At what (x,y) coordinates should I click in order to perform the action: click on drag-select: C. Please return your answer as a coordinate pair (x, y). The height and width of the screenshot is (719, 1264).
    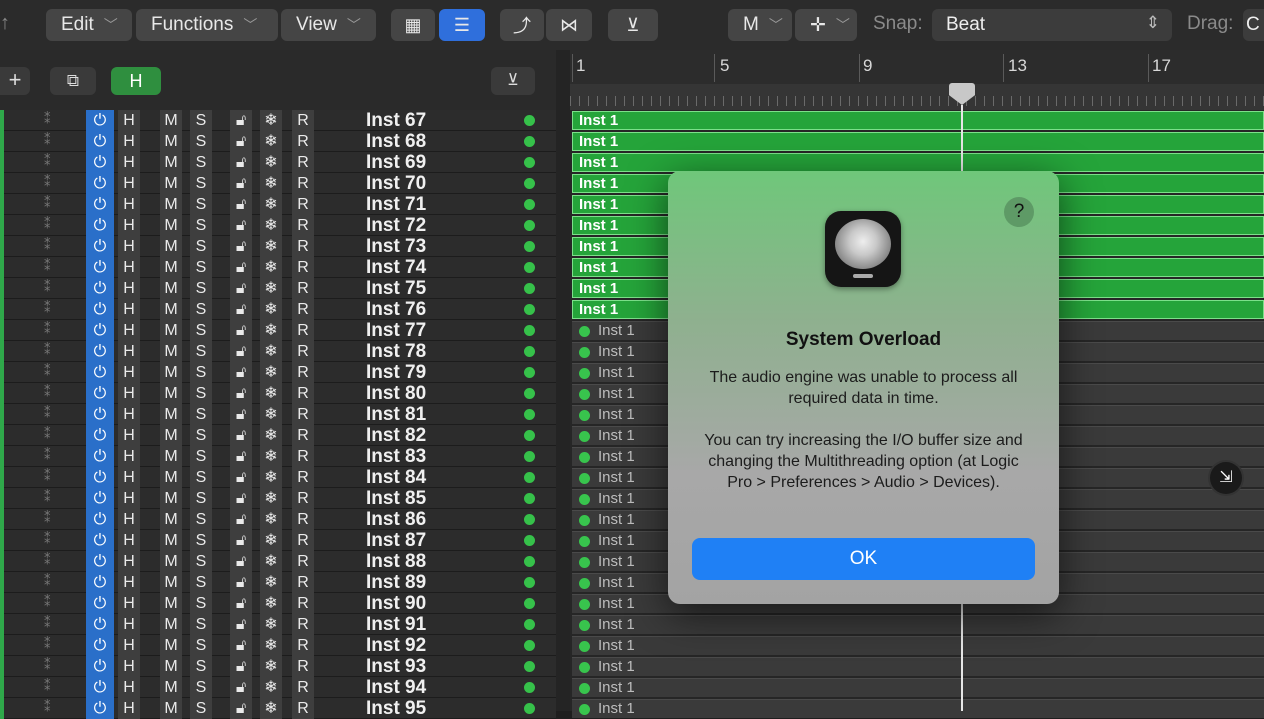
    Looking at the image, I should click on (1253, 25).